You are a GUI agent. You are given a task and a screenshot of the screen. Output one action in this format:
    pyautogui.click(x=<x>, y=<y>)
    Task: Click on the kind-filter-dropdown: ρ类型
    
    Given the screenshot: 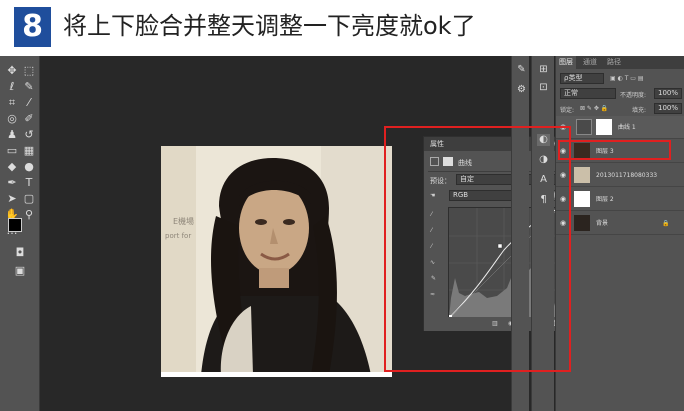 What is the action you would take?
    pyautogui.click(x=582, y=78)
    